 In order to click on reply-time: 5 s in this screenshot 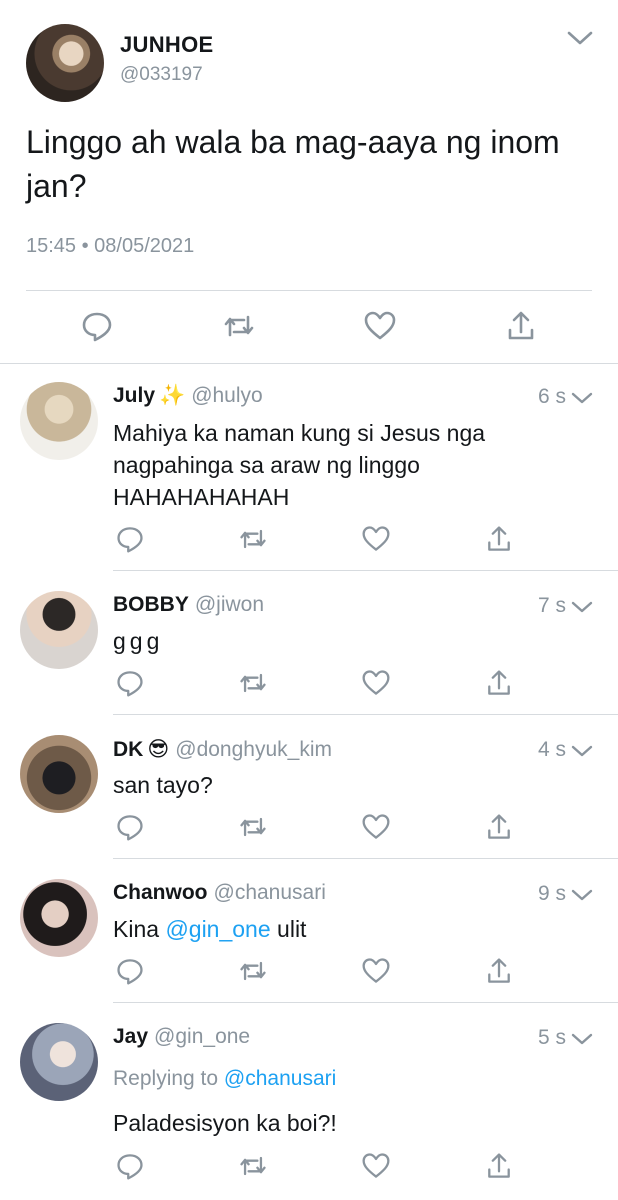, I will do `click(551, 1037)`.